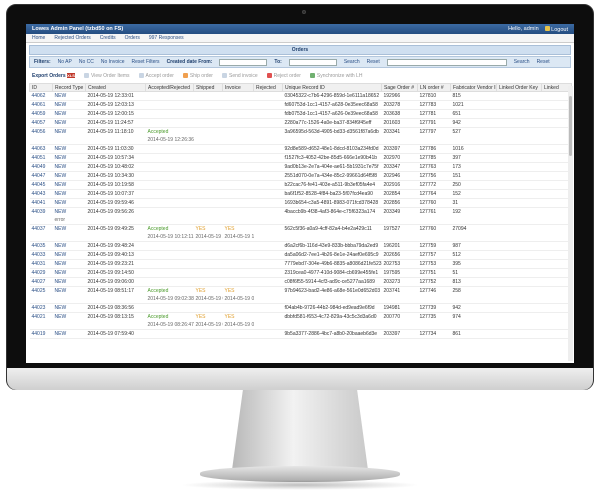 This screenshot has width=600, height=502. I want to click on row-unique-id: f04ab4b-9726-44b2-984d-ed9ead9e6f9d, so click(332, 308).